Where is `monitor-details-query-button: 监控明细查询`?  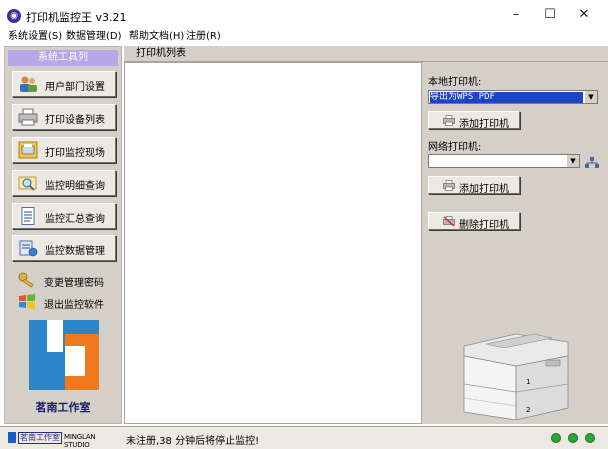 monitor-details-query-button: 监控明细查询 is located at coordinates (64, 183).